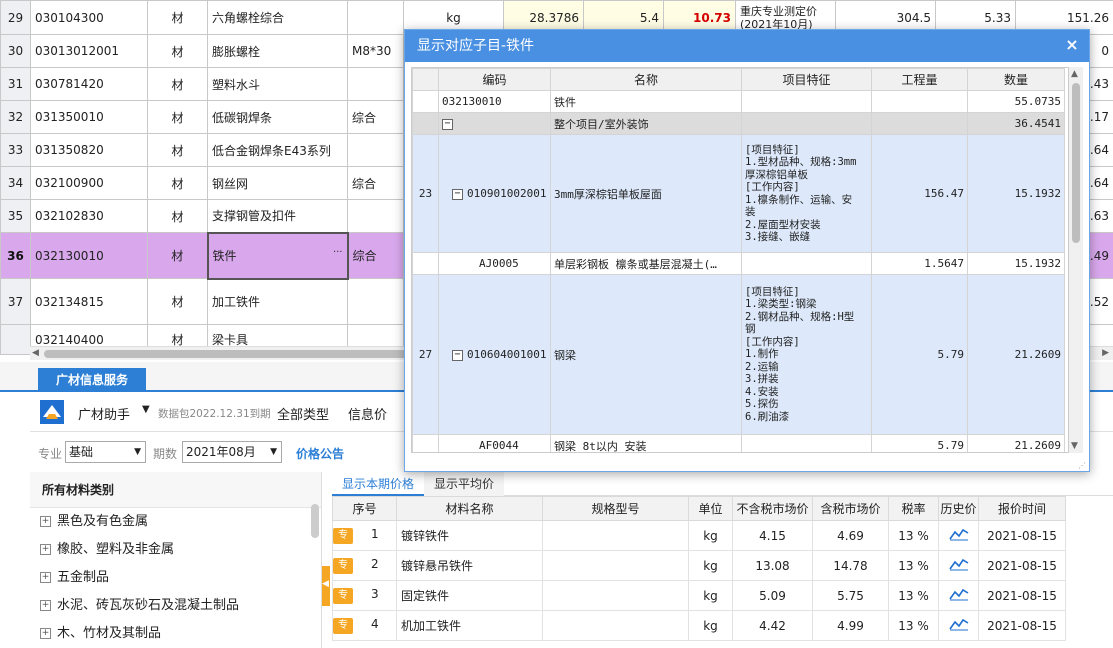 The height and width of the screenshot is (648, 1113). I want to click on sub-item-row: − 整个项目/室外装饰 36.4541, so click(738, 123).